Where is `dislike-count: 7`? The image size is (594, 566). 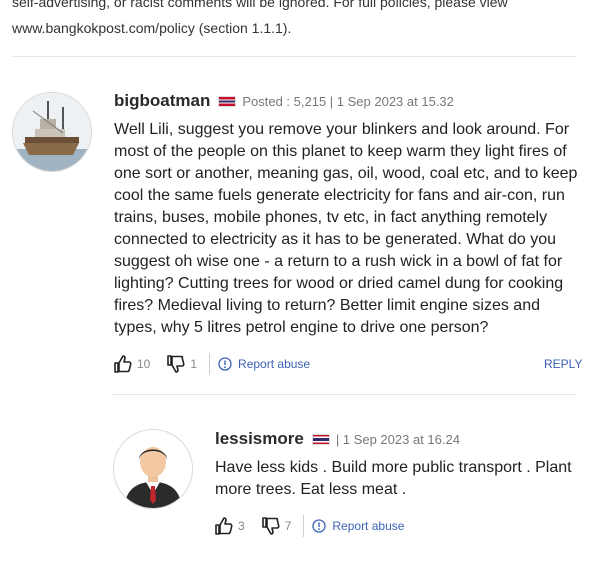
dislike-count: 7 is located at coordinates (288, 526).